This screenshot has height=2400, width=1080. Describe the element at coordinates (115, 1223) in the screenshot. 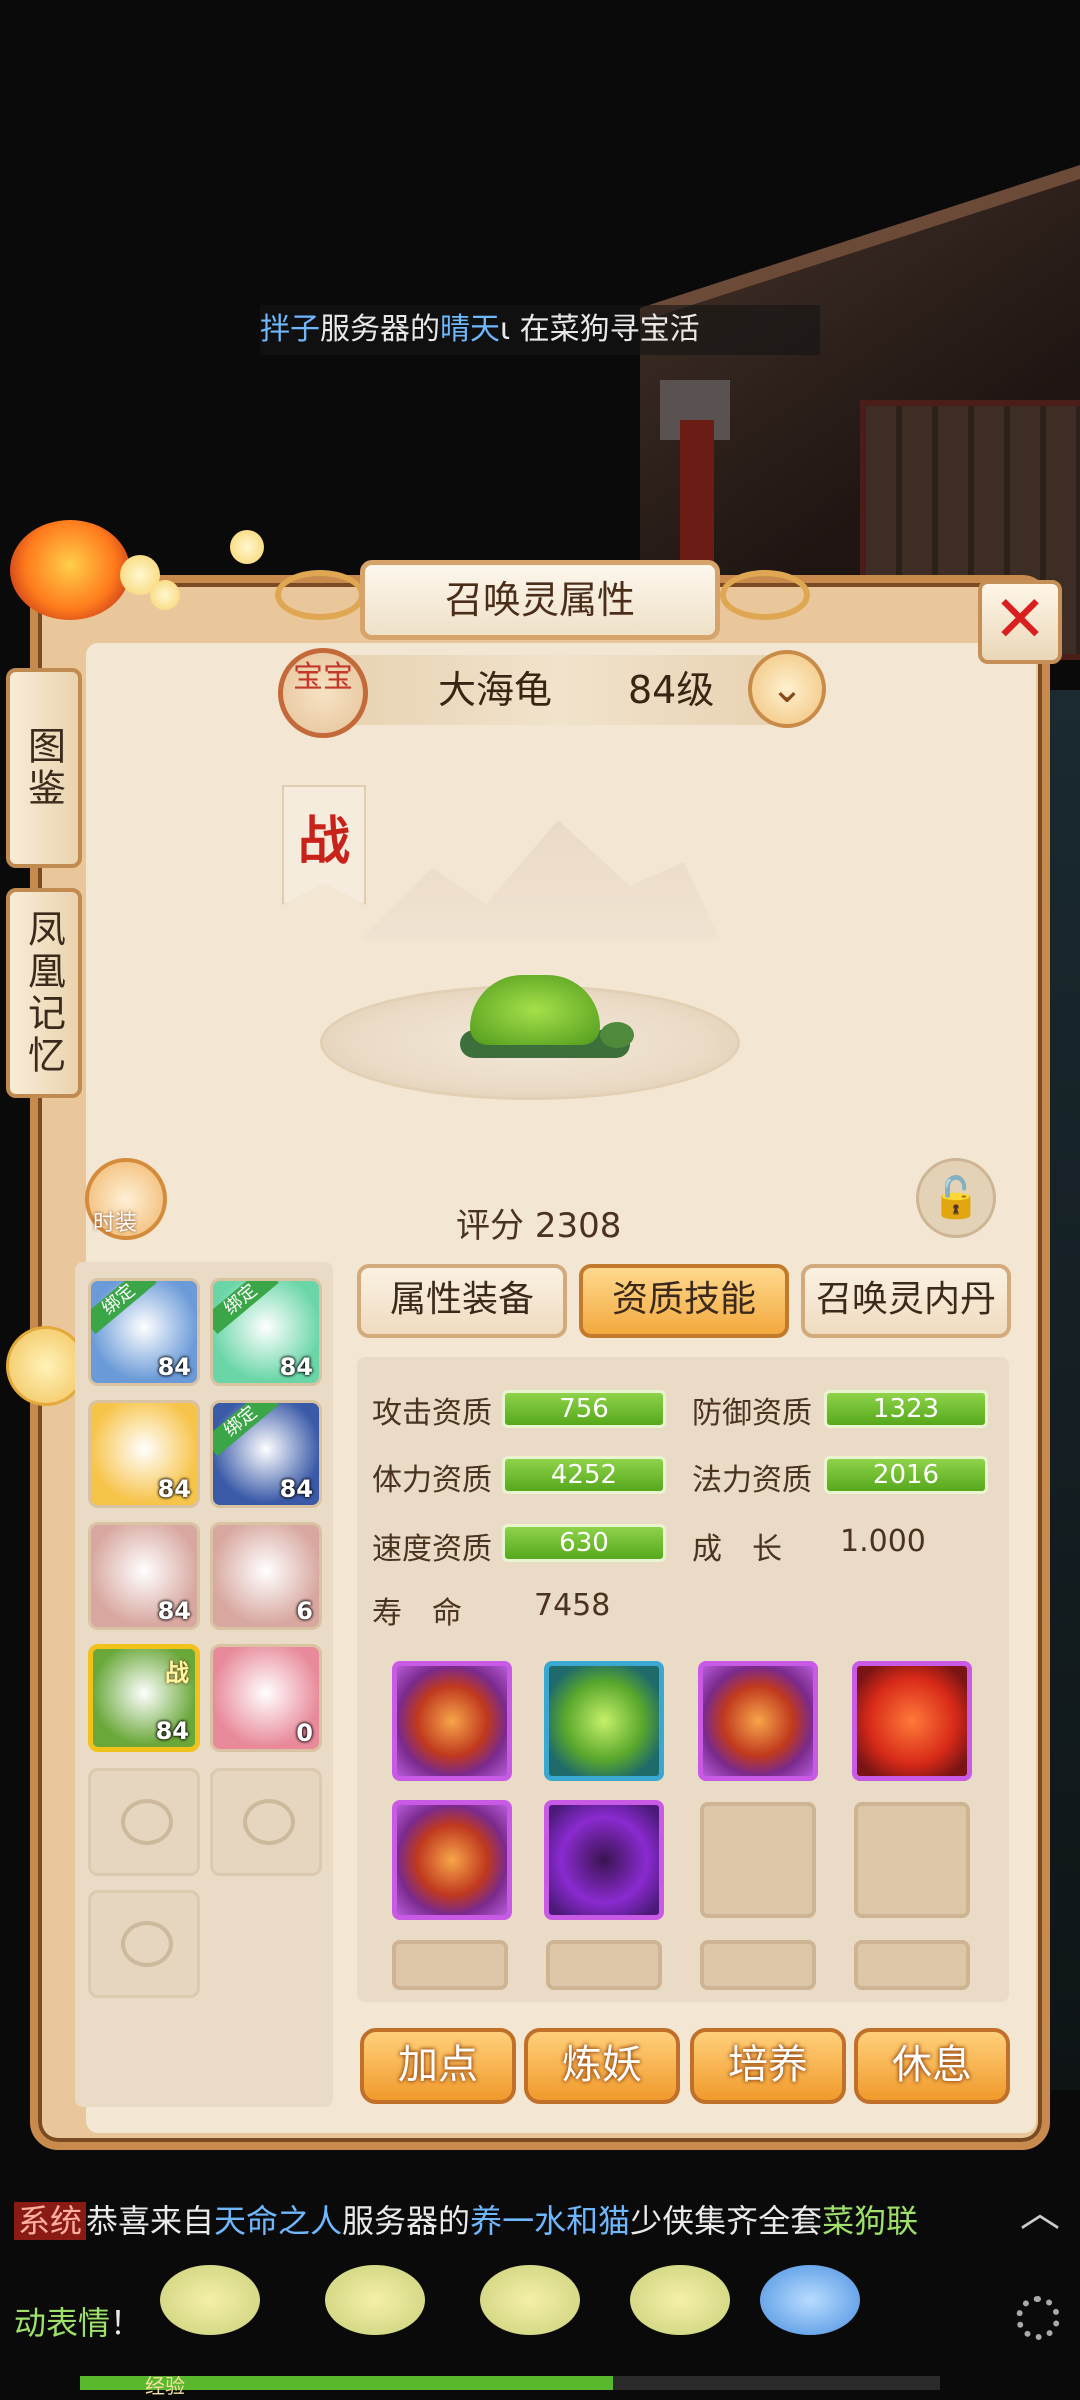

I see `outfit-label: 时装` at that location.